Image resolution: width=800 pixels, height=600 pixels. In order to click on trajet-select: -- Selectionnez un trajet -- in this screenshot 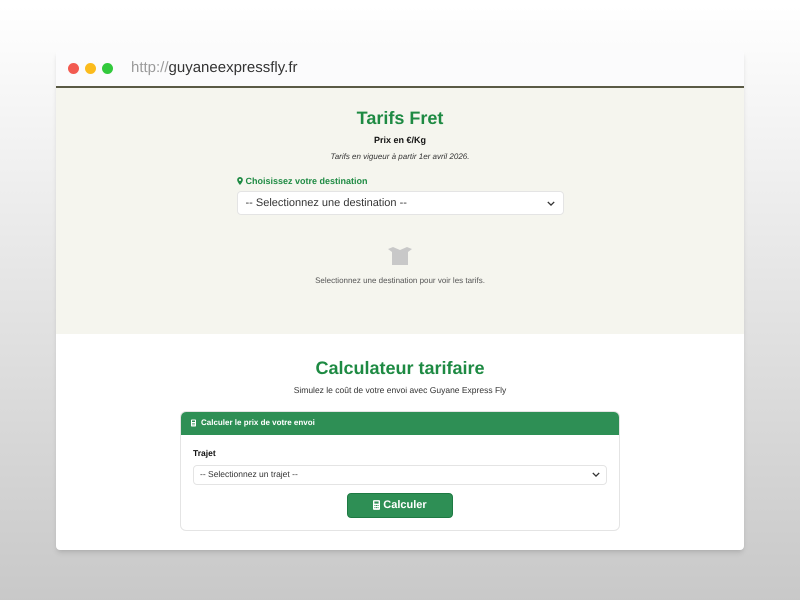, I will do `click(400, 474)`.